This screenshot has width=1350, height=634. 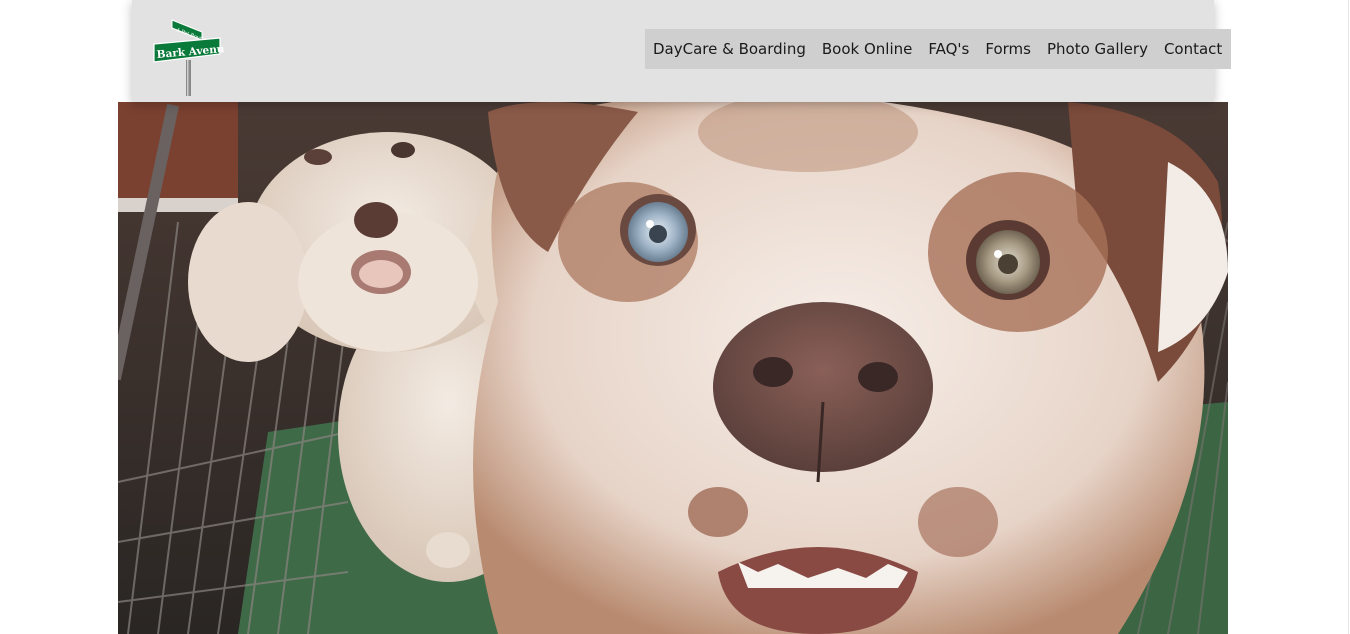 I want to click on nav-item-faqs: FAQ's, so click(x=948, y=49).